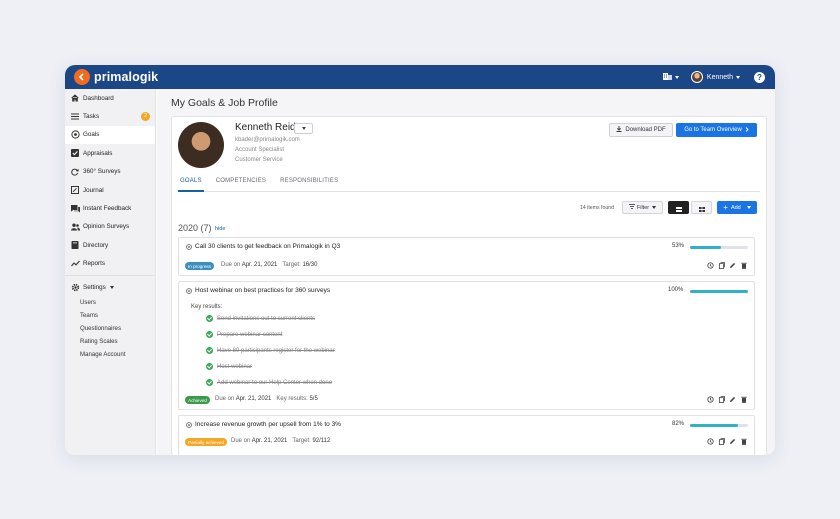 This screenshot has width=840, height=519. What do you see at coordinates (110, 354) in the screenshot?
I see `settings-manage-account-link: Manage Account` at bounding box center [110, 354].